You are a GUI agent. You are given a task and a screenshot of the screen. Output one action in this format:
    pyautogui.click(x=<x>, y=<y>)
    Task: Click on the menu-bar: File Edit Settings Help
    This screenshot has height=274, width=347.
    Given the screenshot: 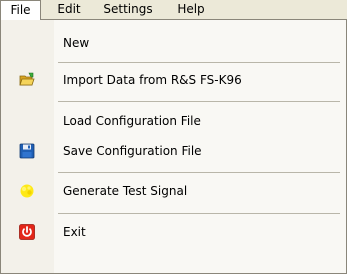 What is the action you would take?
    pyautogui.click(x=173, y=10)
    